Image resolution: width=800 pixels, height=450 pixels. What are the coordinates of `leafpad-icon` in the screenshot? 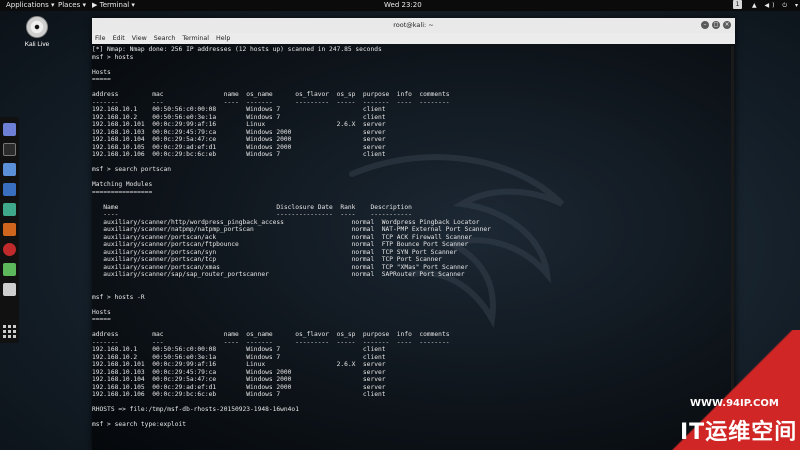 It's located at (9, 269).